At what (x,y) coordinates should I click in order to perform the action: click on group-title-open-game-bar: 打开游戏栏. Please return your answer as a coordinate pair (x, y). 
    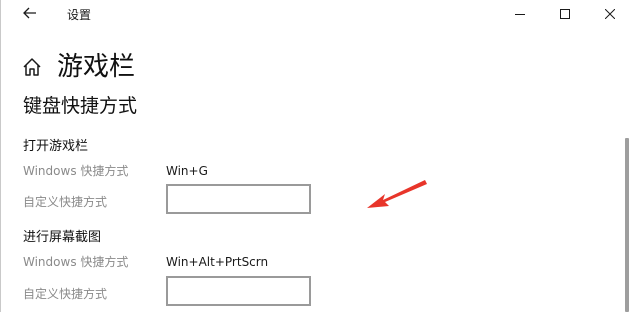
    Looking at the image, I should click on (56, 146).